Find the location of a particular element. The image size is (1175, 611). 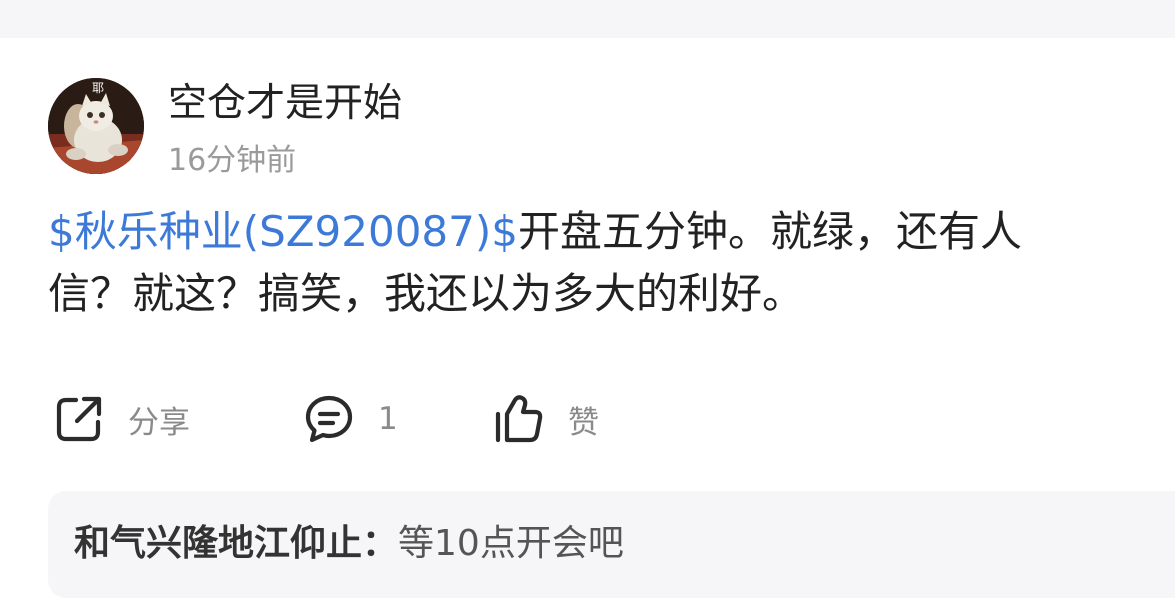

post-line-1-text: 开盘五分钟。就绿，还有人 is located at coordinates (769, 231).